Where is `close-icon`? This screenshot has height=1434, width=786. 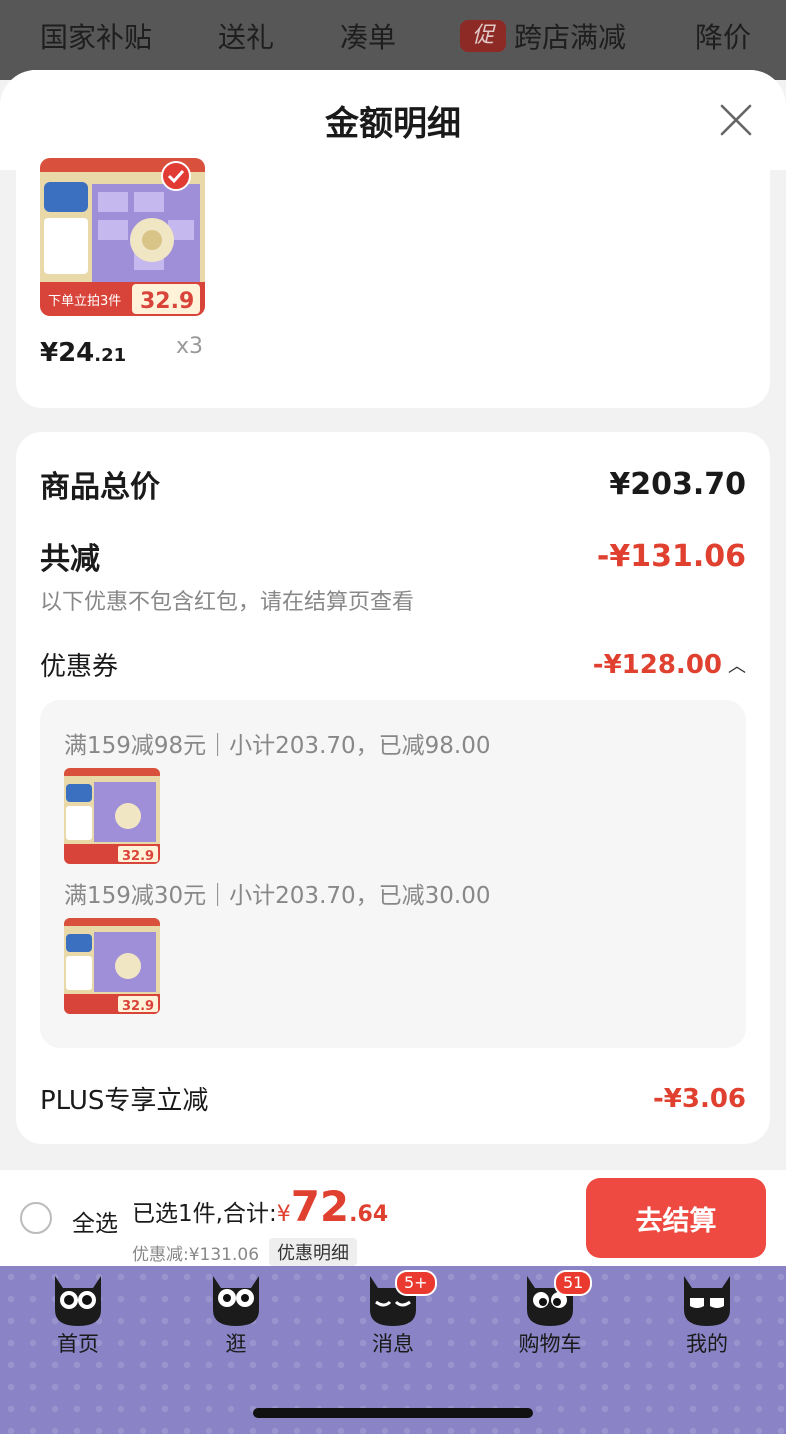 close-icon is located at coordinates (736, 120).